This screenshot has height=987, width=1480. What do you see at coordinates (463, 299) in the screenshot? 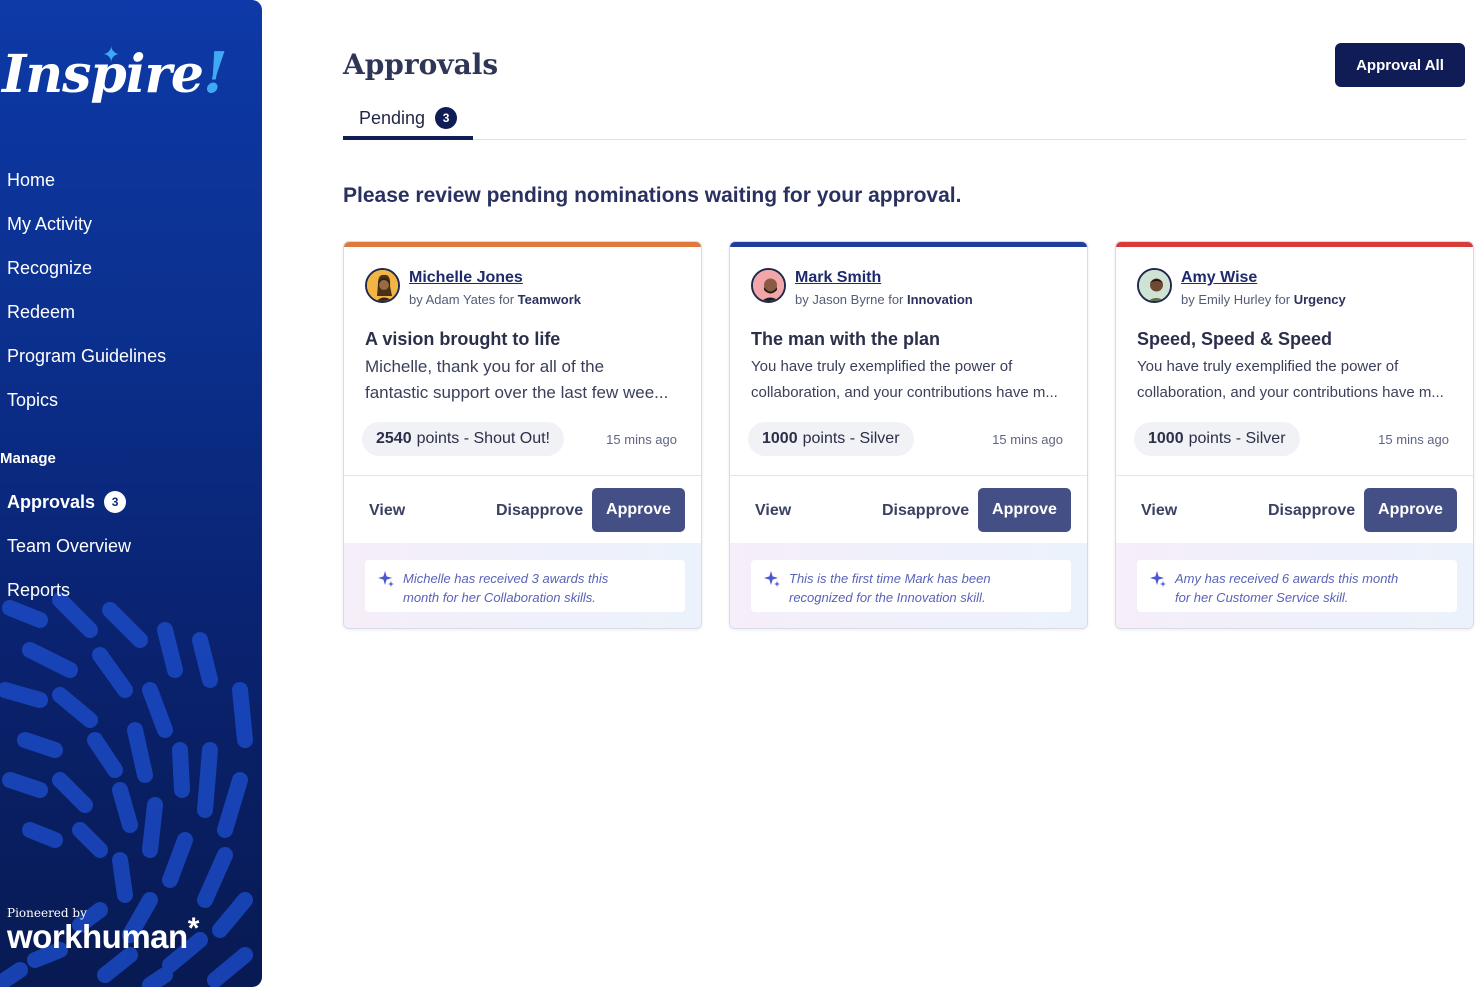
I see `byline-text: by Adam Yates for` at bounding box center [463, 299].